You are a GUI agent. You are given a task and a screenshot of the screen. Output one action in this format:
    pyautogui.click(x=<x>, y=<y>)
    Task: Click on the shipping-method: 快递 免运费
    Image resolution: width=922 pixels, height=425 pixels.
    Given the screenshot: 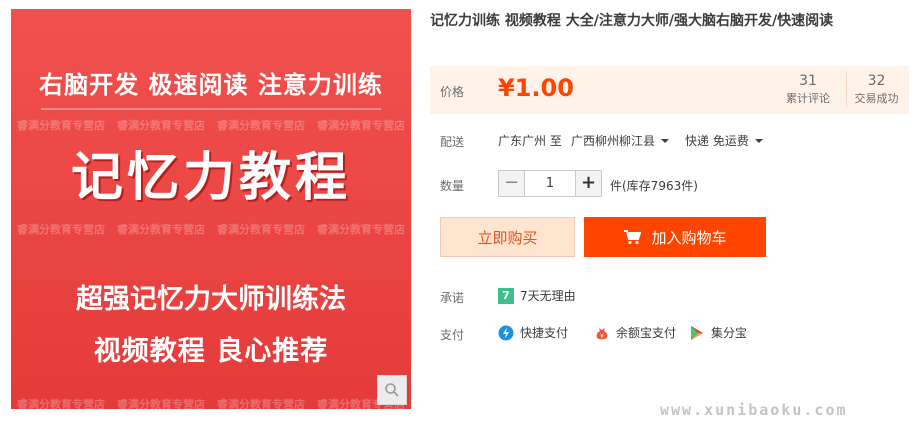 What is the action you would take?
    pyautogui.click(x=717, y=141)
    